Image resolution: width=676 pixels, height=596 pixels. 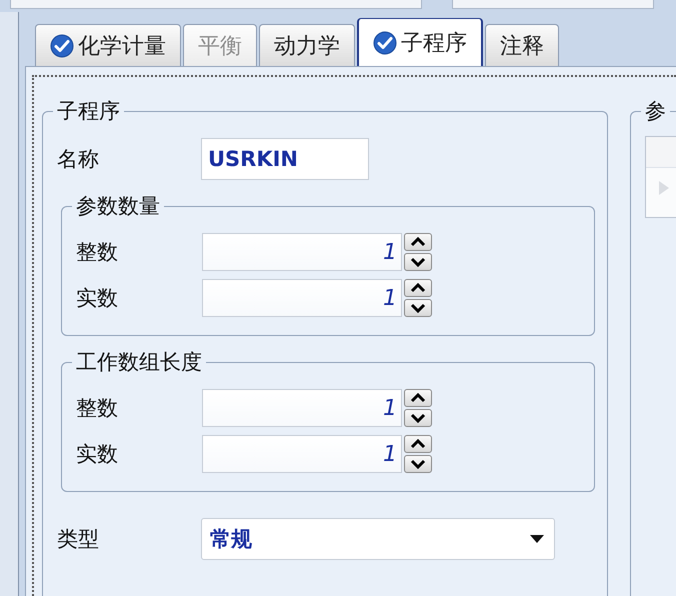 I want to click on name-field: USRKIN, so click(x=285, y=159).